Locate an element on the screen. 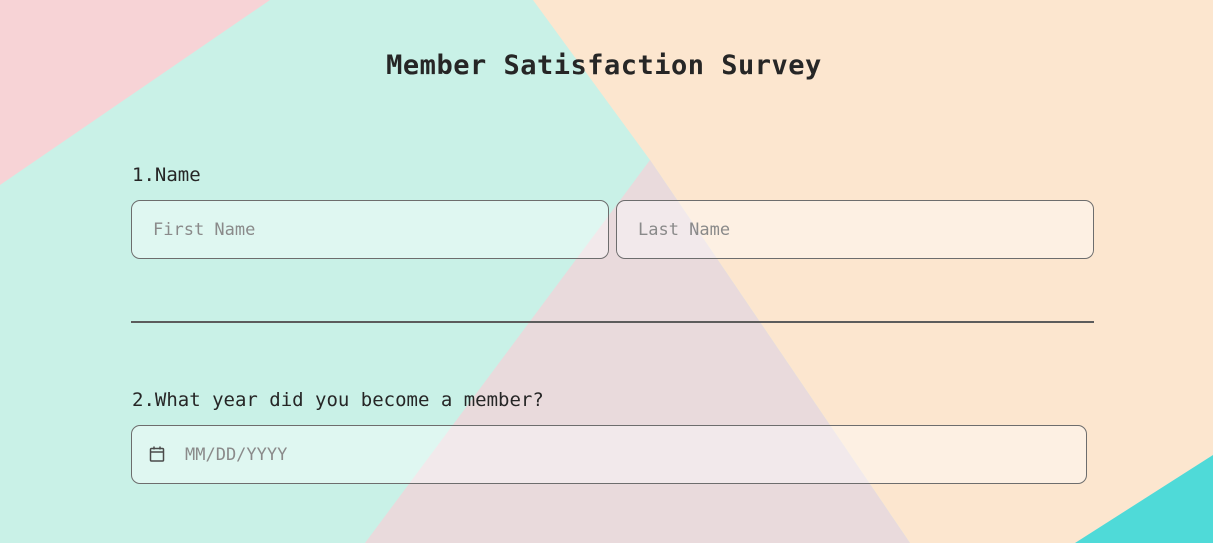 The image size is (1213, 543). last-name-input is located at coordinates (855, 229).